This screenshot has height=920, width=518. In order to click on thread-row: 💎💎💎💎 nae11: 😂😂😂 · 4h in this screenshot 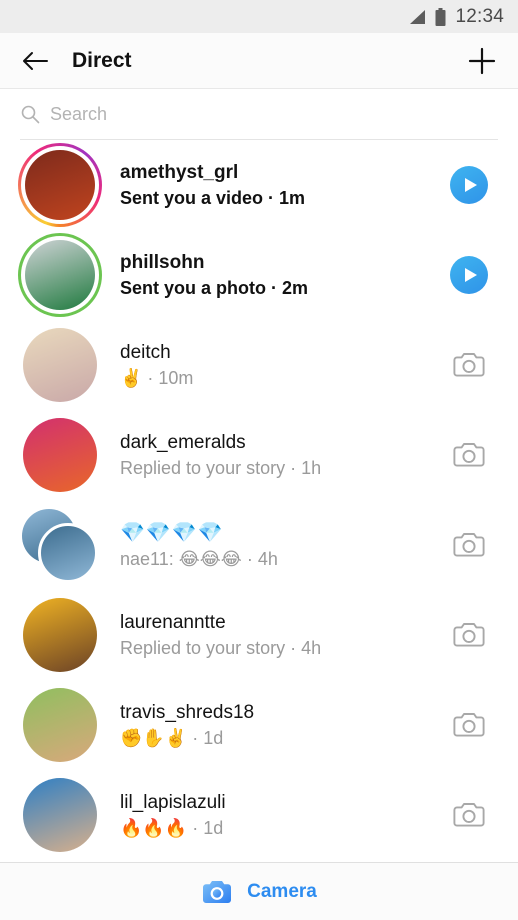, I will do `click(259, 545)`.